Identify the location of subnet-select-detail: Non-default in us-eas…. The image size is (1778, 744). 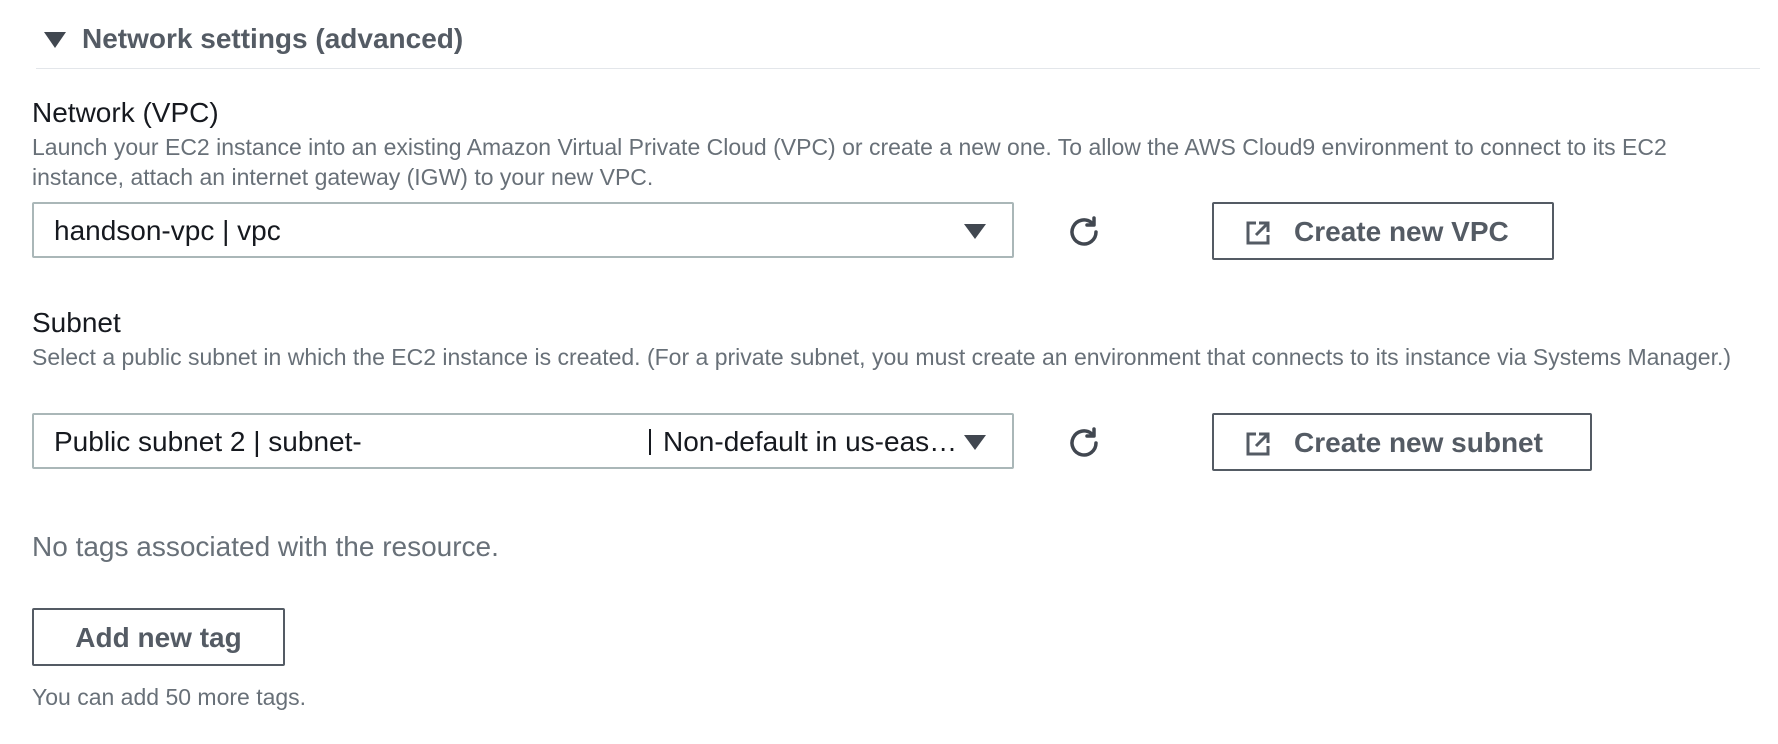
(803, 442).